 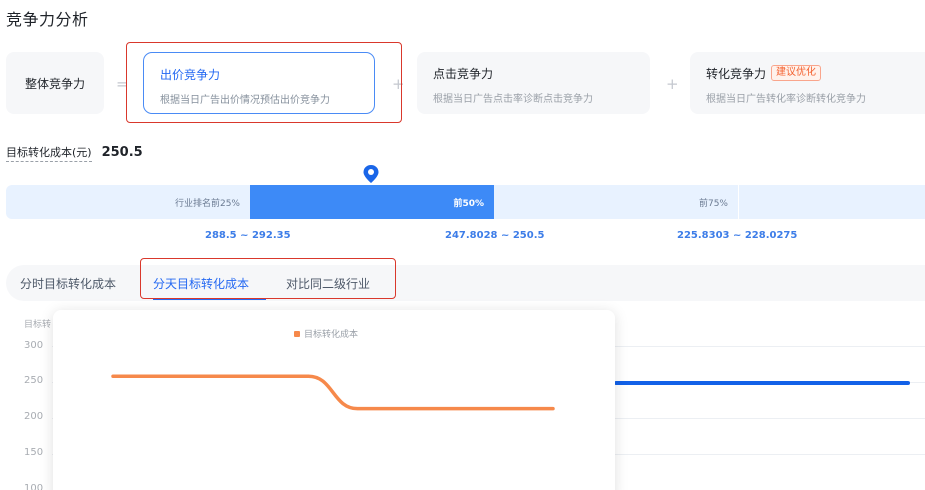 What do you see at coordinates (807, 83) in the screenshot?
I see `card-conversion-competitiveness: 转化竞争力 建议优化 根据当日广告转化率诊断转化竞争力` at bounding box center [807, 83].